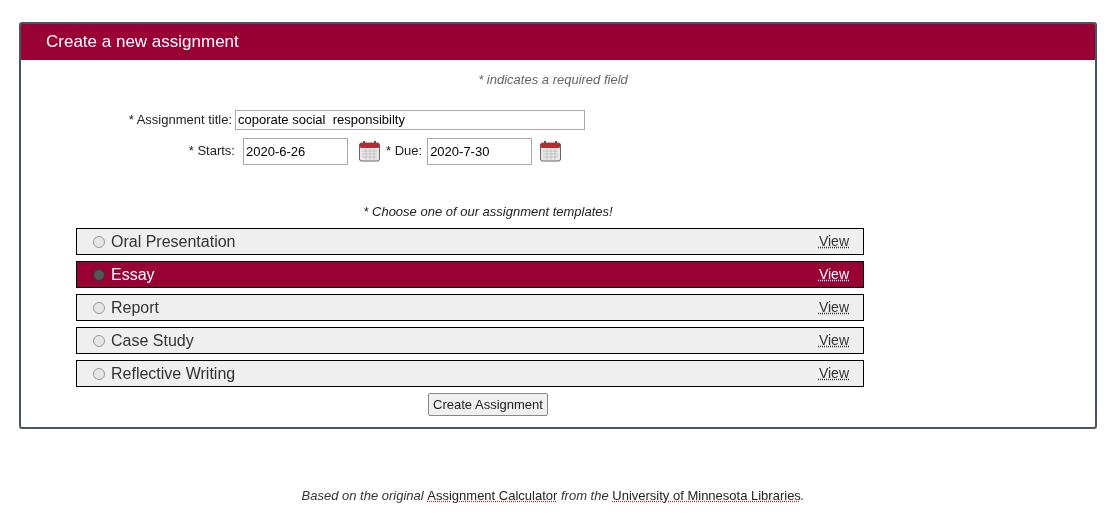 This screenshot has width=1116, height=526. Describe the element at coordinates (180, 119) in the screenshot. I see `field-label: * Assignment title:` at that location.